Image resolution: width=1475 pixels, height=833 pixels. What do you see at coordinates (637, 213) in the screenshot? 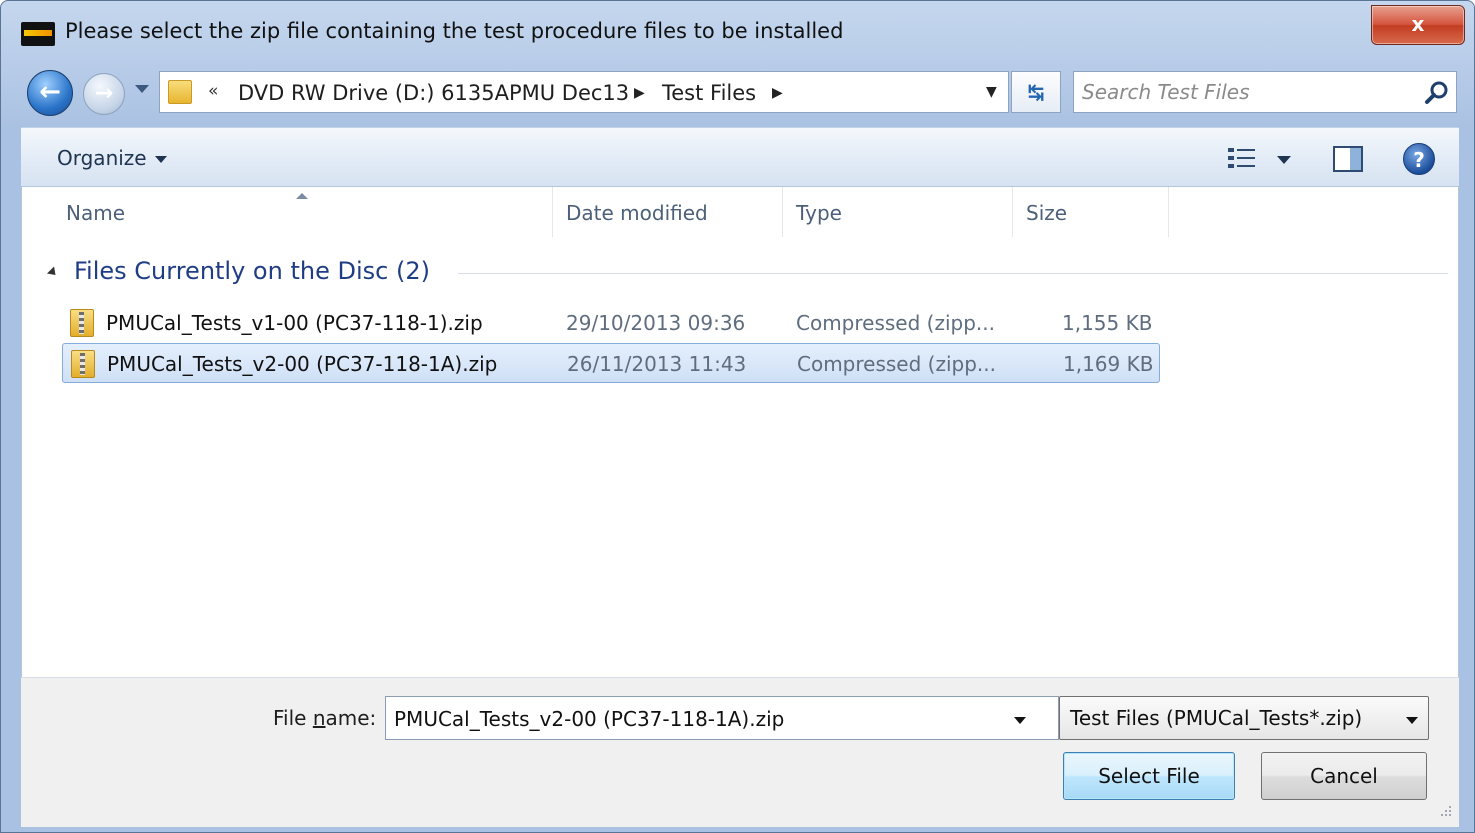
I see `column-date-modified: Date modified` at bounding box center [637, 213].